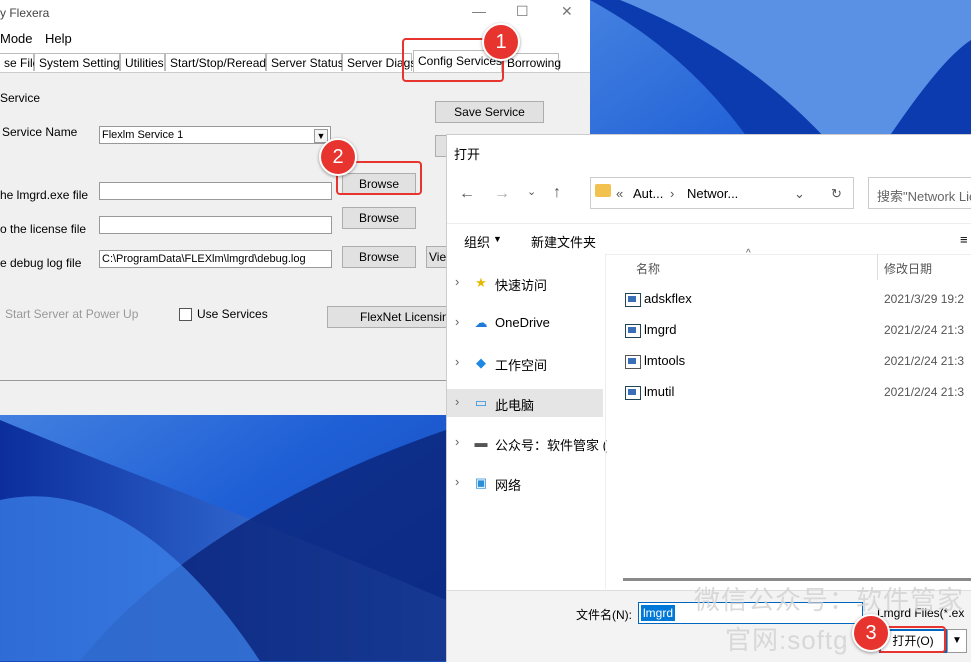 The height and width of the screenshot is (662, 971). Describe the element at coordinates (877, 267) in the screenshot. I see `column-divider` at that location.